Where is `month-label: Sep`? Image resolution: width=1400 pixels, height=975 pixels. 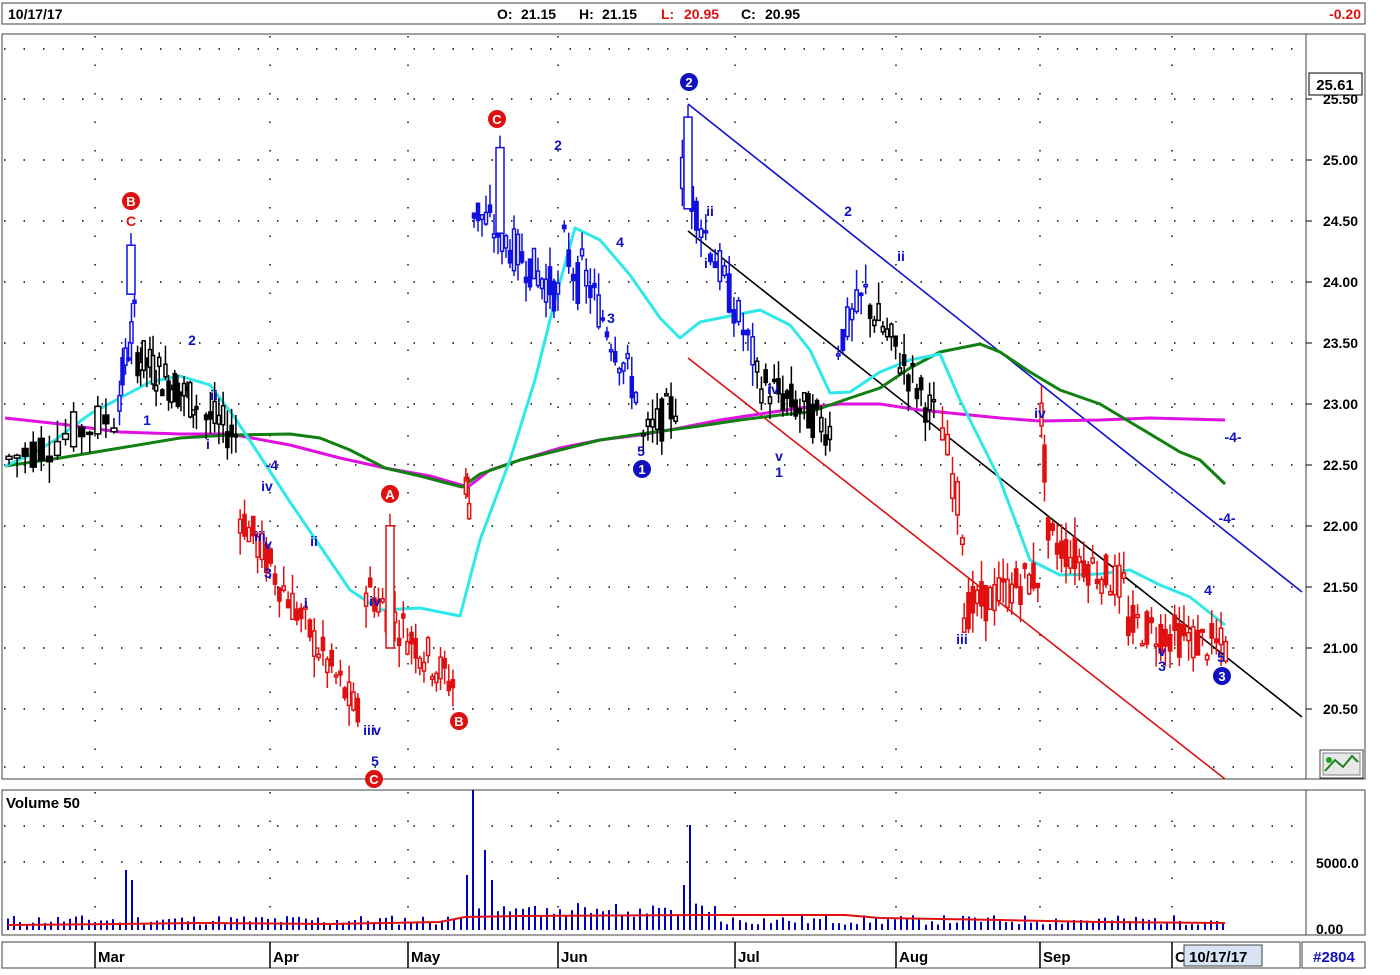
month-label: Sep is located at coordinates (1057, 957).